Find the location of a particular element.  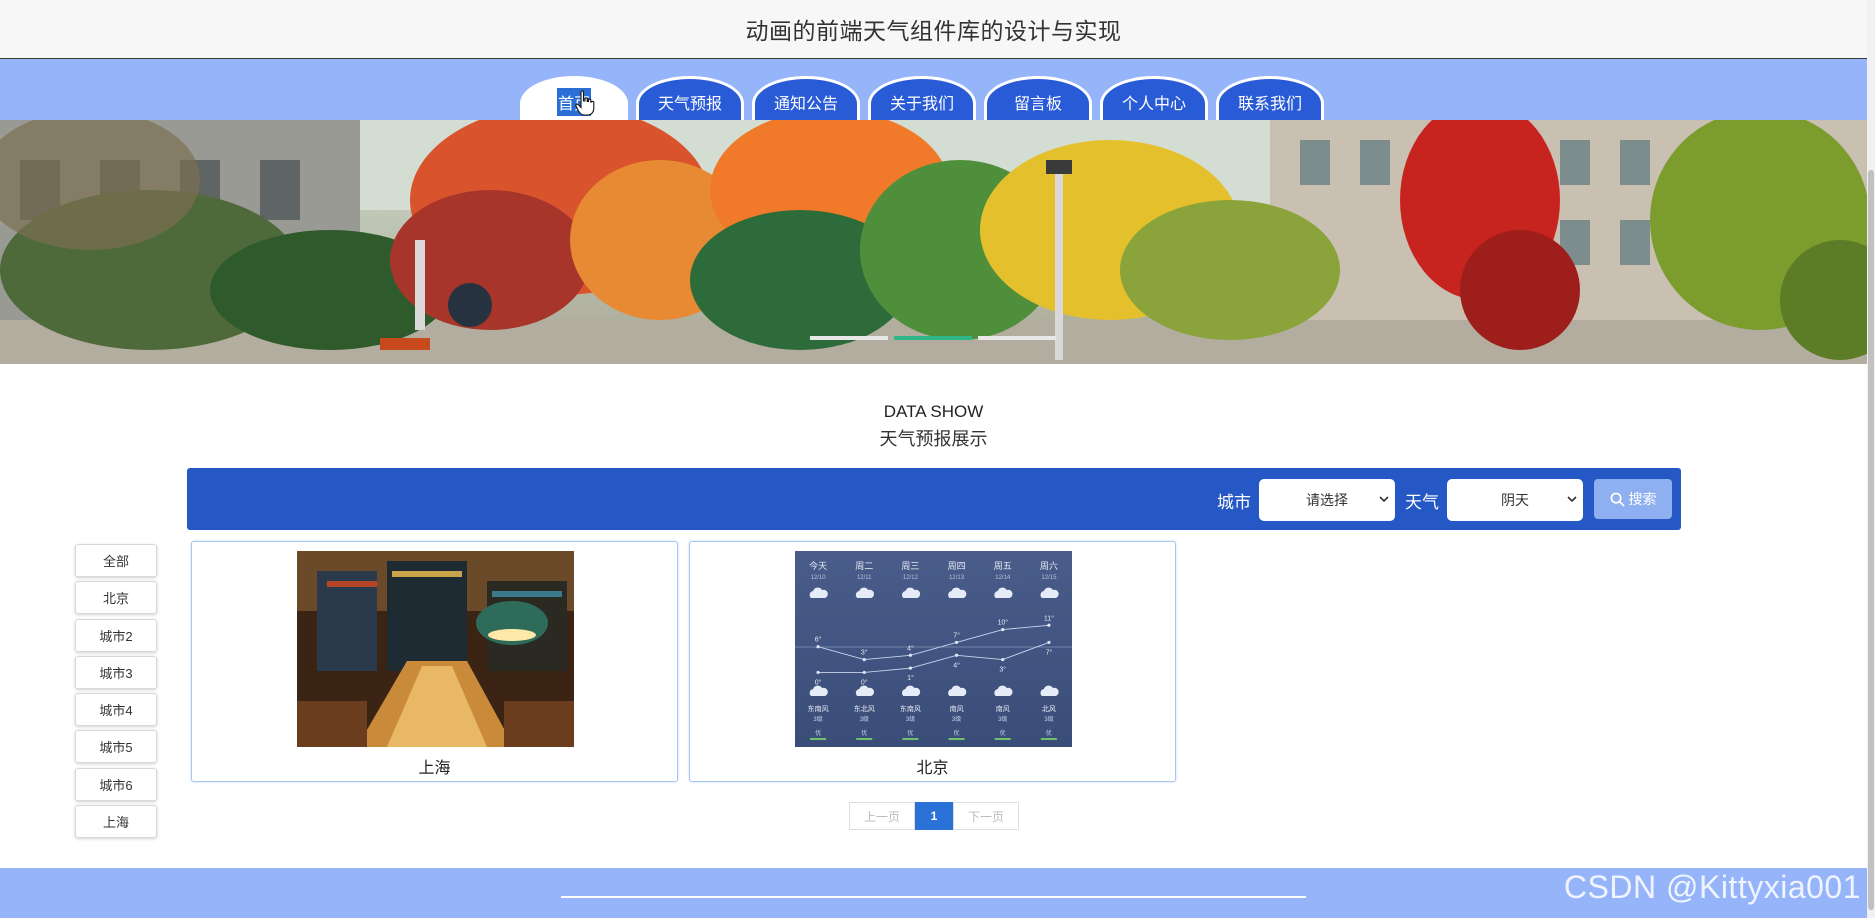

forecast-date: 12/15 is located at coordinates (1049, 578).